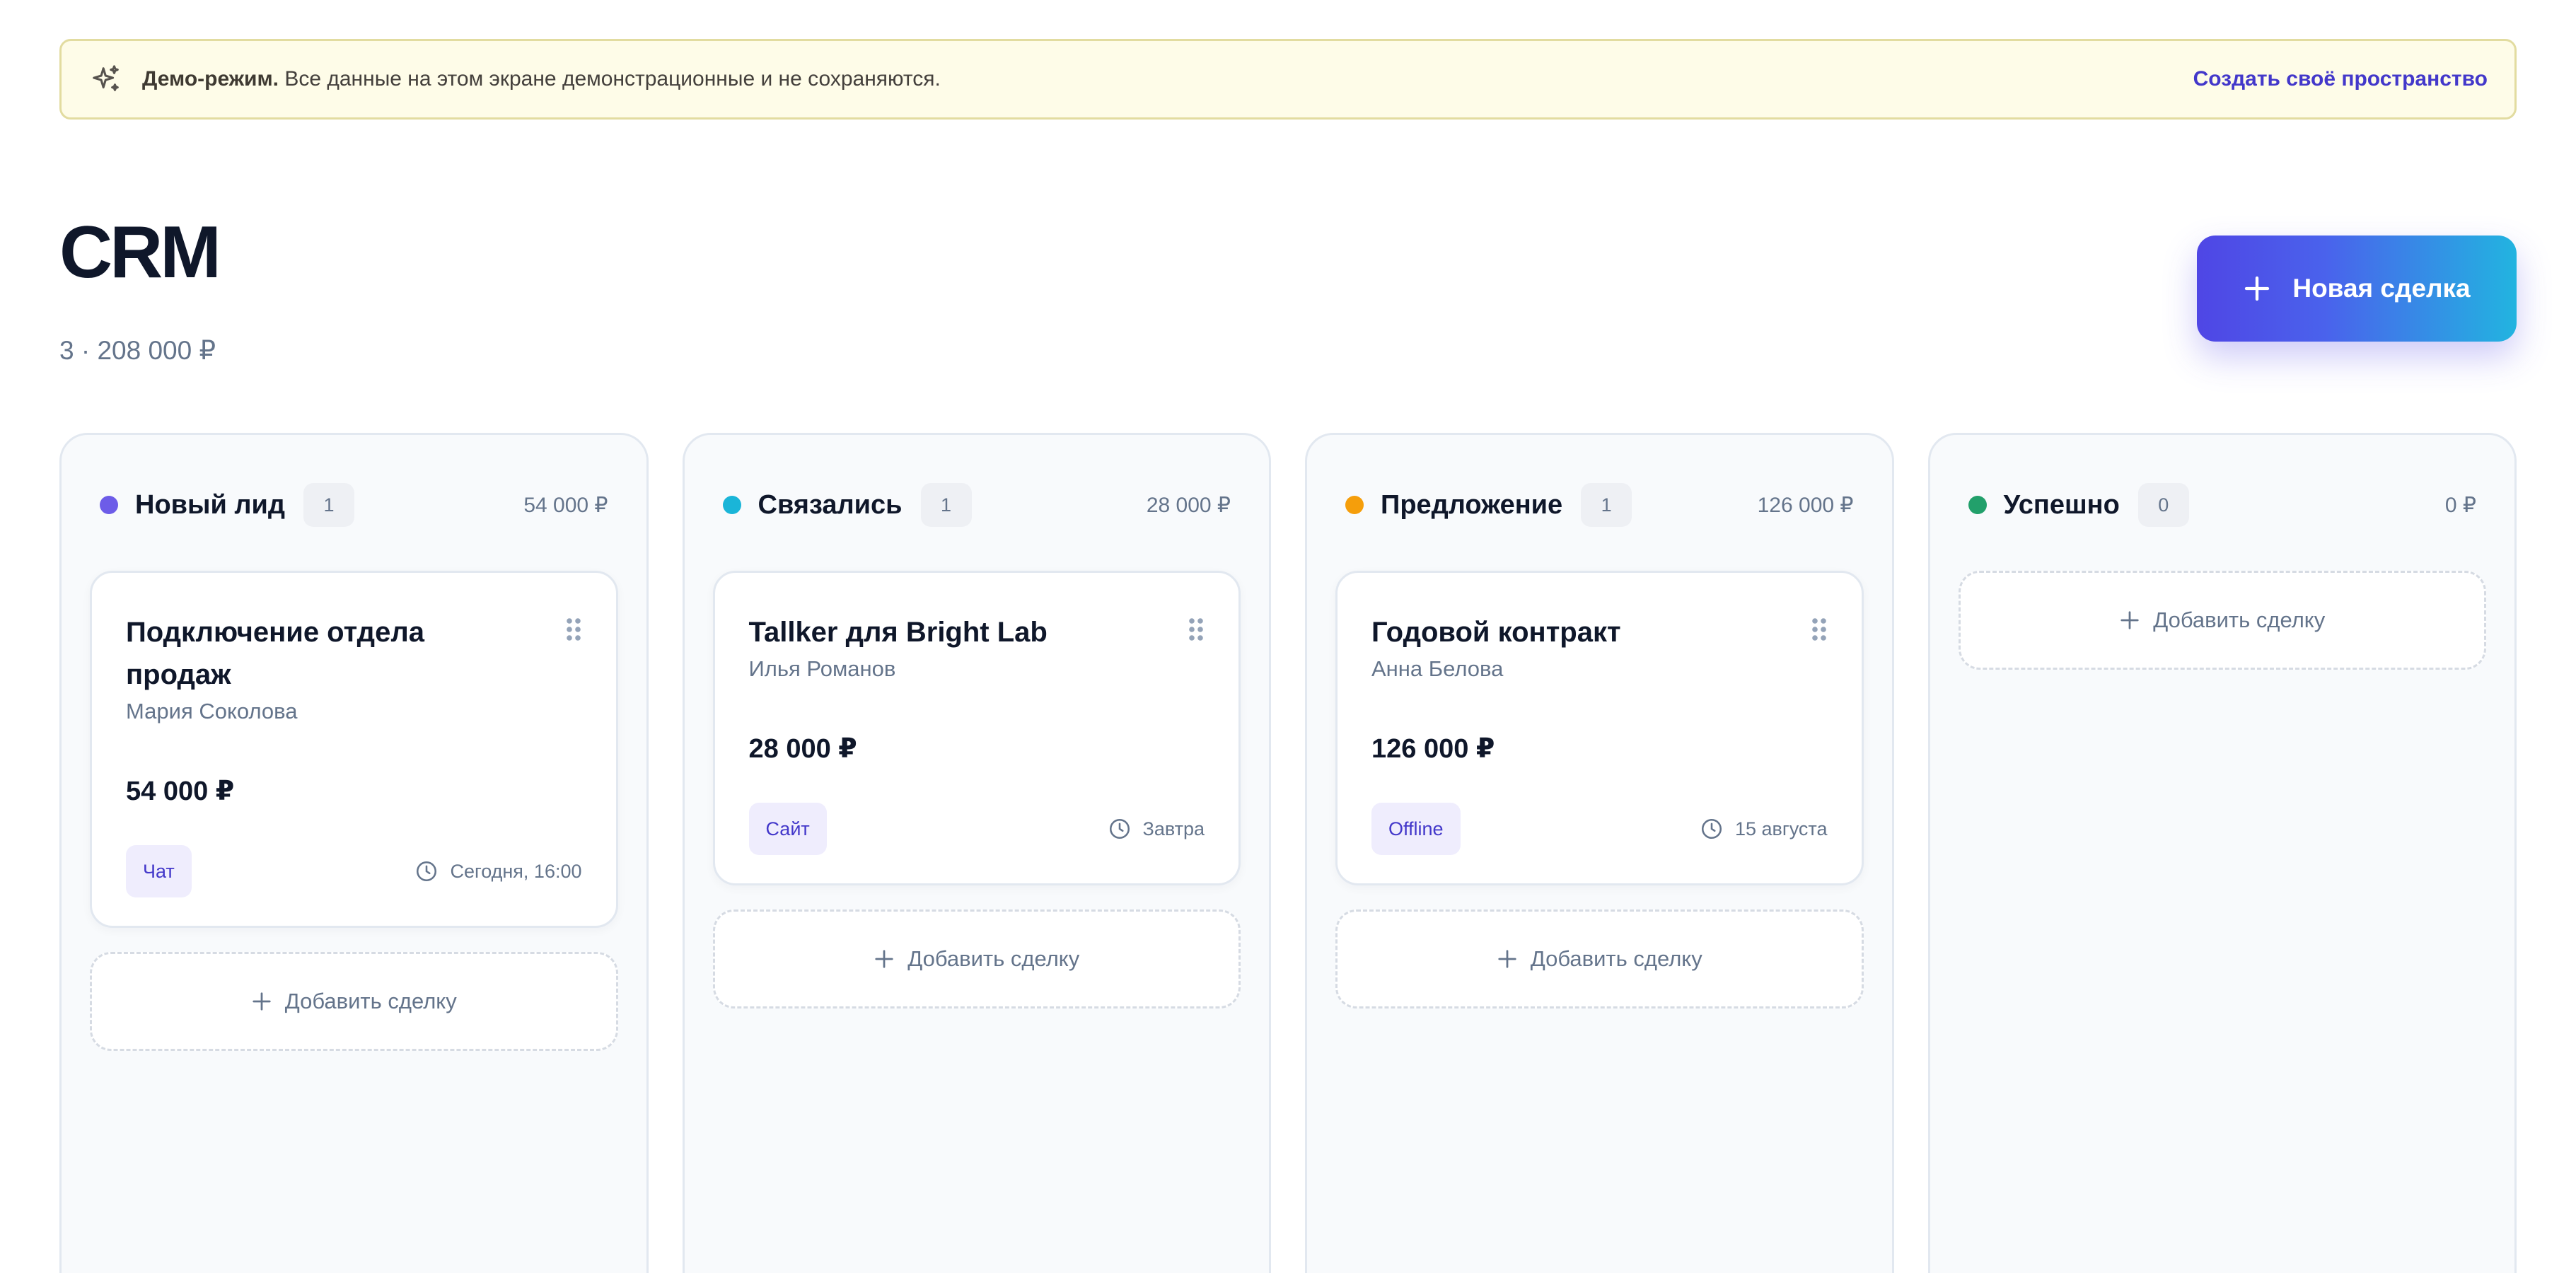  Describe the element at coordinates (898, 632) in the screenshot. I see `deal-title: Tallker для Bright Lab` at that location.